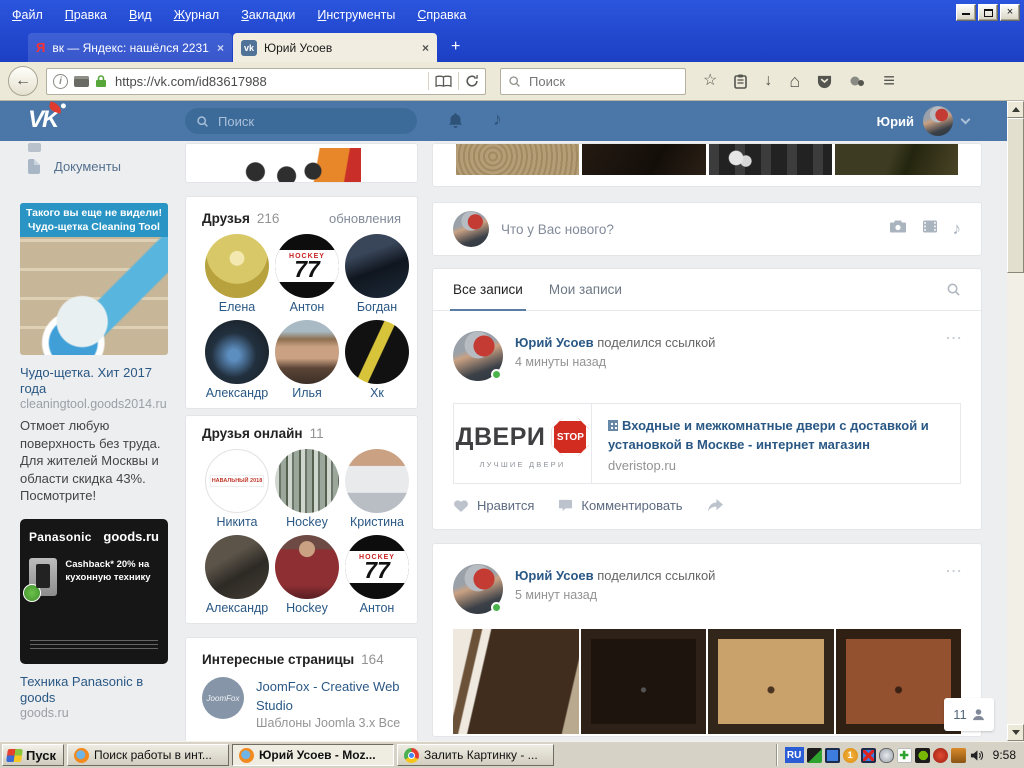 Image resolution: width=1024 pixels, height=768 pixels. I want to click on forget-icon, so click(857, 81).